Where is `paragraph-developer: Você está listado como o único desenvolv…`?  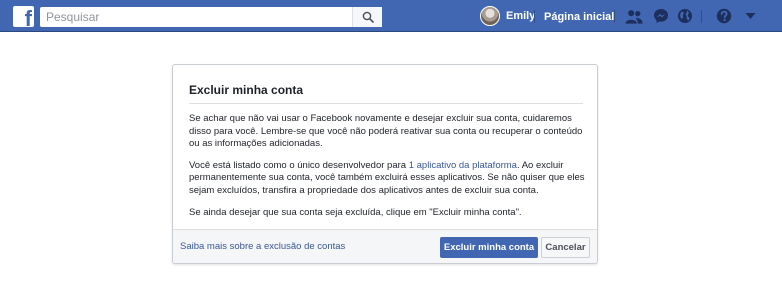 paragraph-developer: Você está listado como o único desenvolv… is located at coordinates (387, 179).